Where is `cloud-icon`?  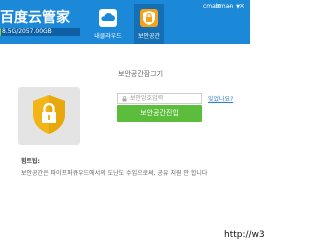 cloud-icon is located at coordinates (108, 18).